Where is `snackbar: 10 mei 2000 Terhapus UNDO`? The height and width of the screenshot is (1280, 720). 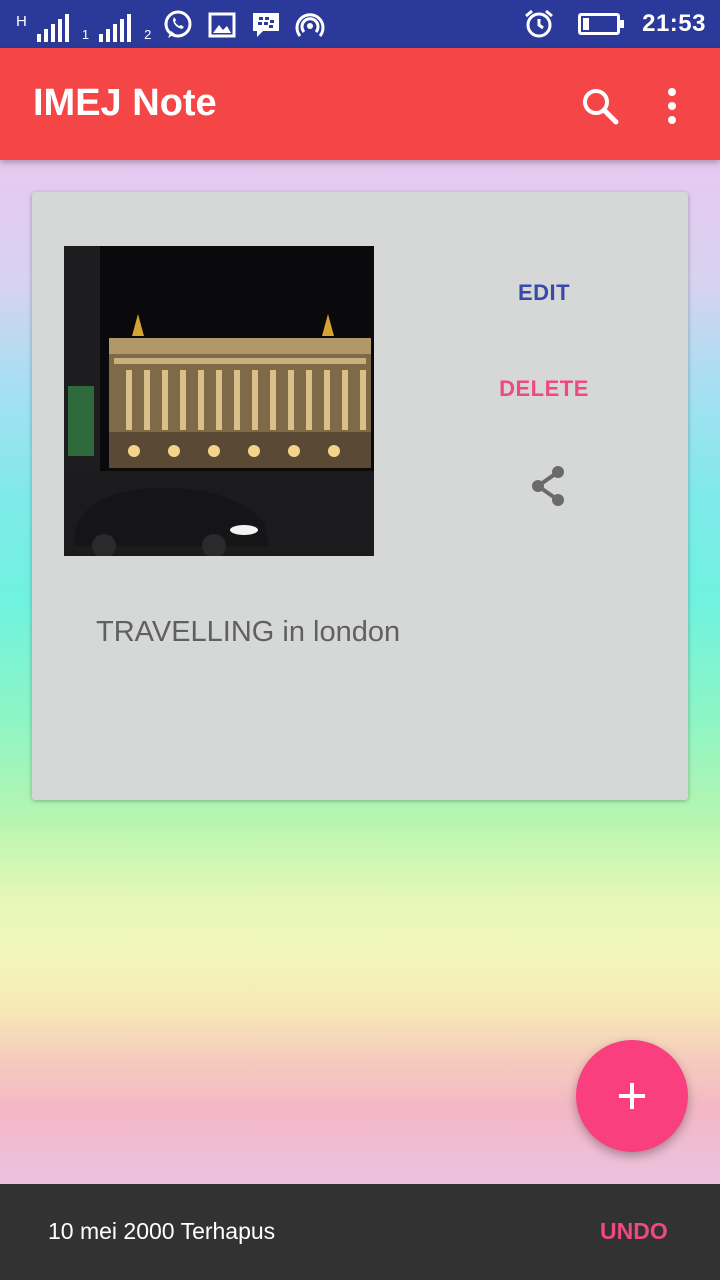 snackbar: 10 mei 2000 Terhapus UNDO is located at coordinates (360, 1232).